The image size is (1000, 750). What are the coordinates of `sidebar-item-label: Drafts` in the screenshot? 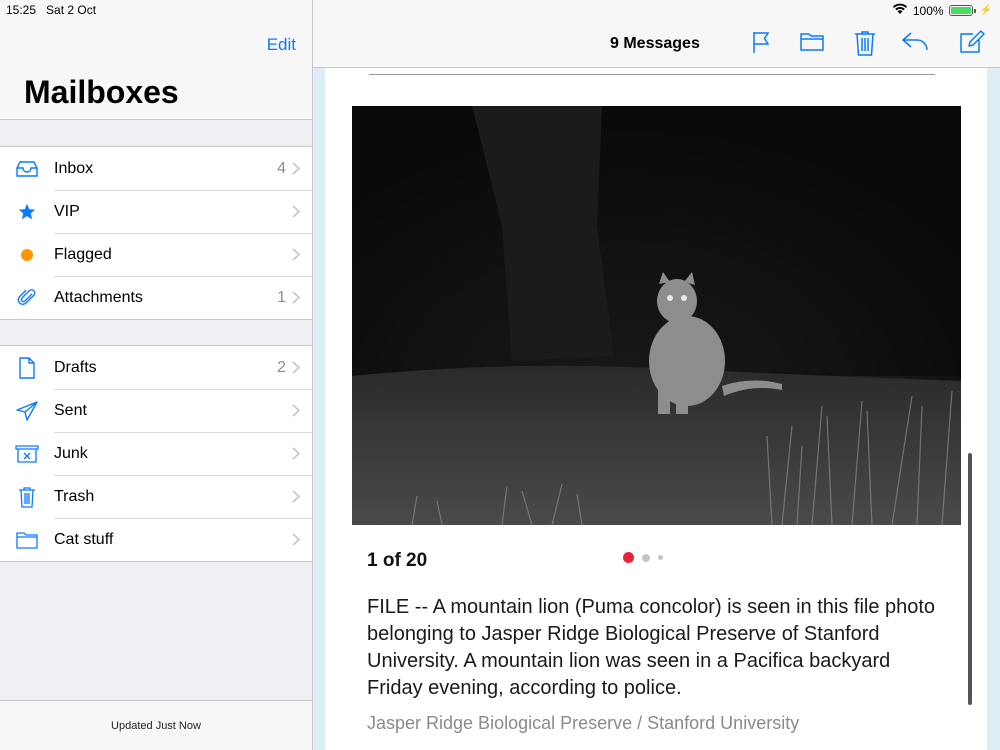 It's located at (75, 367).